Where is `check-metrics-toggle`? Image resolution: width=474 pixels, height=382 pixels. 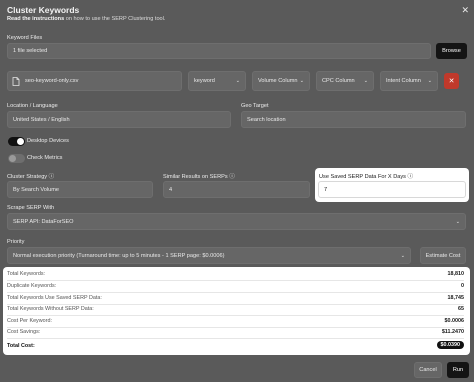
check-metrics-toggle is located at coordinates (16, 158).